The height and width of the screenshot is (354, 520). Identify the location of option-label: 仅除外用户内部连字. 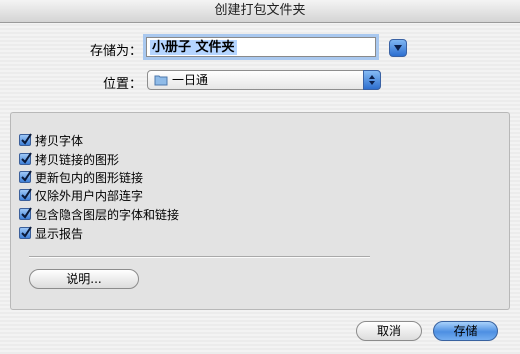
(89, 195).